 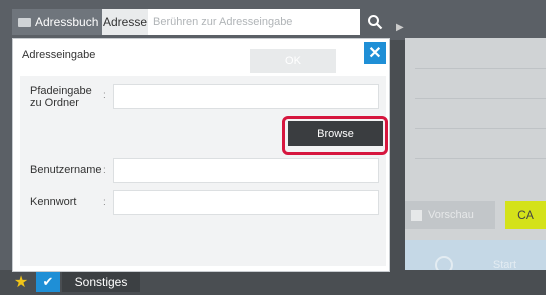 I want to click on preview-button: Vorschau, so click(x=450, y=215).